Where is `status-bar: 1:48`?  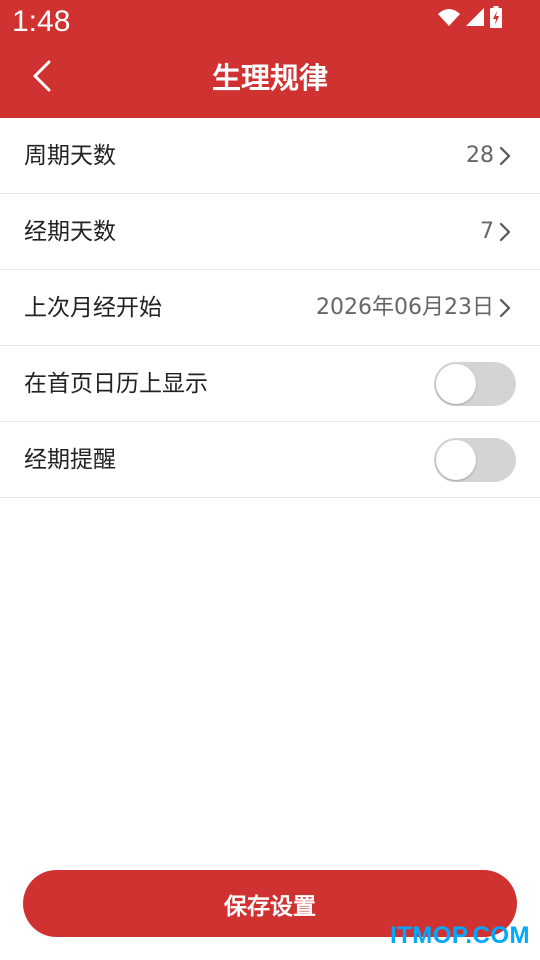 status-bar: 1:48 is located at coordinates (270, 22).